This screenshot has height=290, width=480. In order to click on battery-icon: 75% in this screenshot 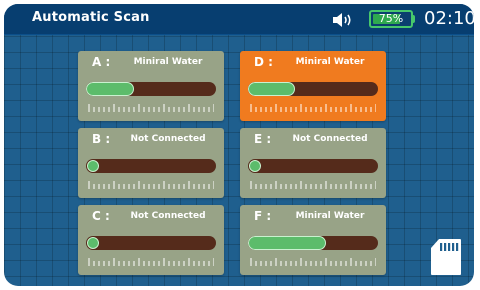, I will do `click(391, 19)`.